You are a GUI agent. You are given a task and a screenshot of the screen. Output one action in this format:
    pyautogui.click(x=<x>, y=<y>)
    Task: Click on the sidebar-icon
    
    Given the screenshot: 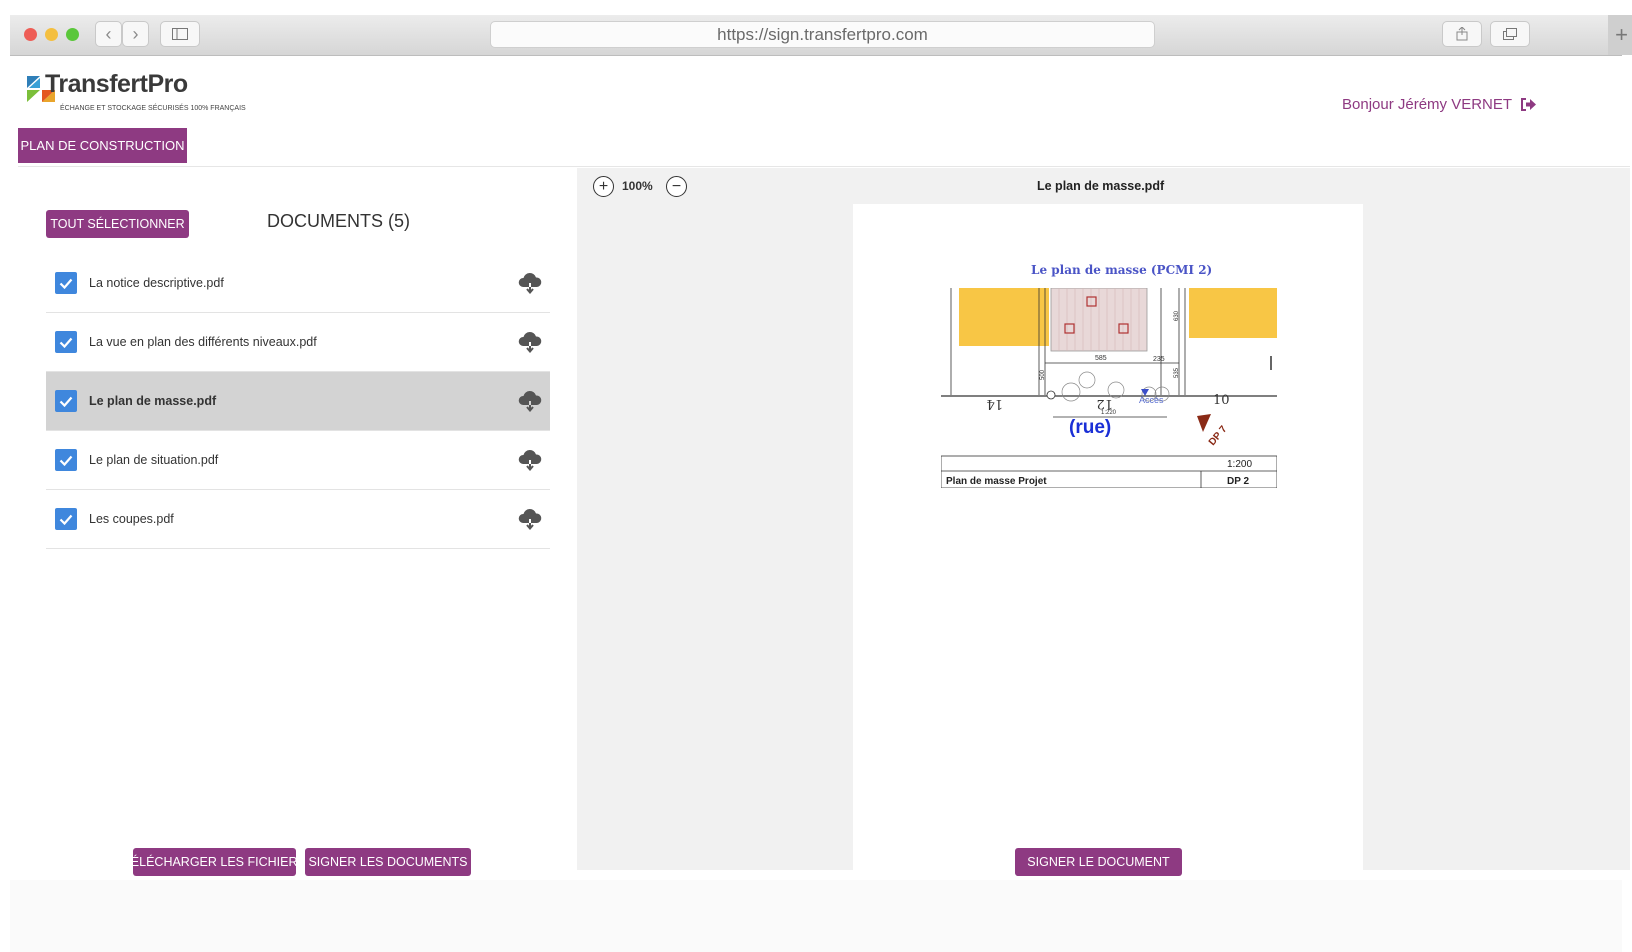 What is the action you would take?
    pyautogui.click(x=180, y=34)
    